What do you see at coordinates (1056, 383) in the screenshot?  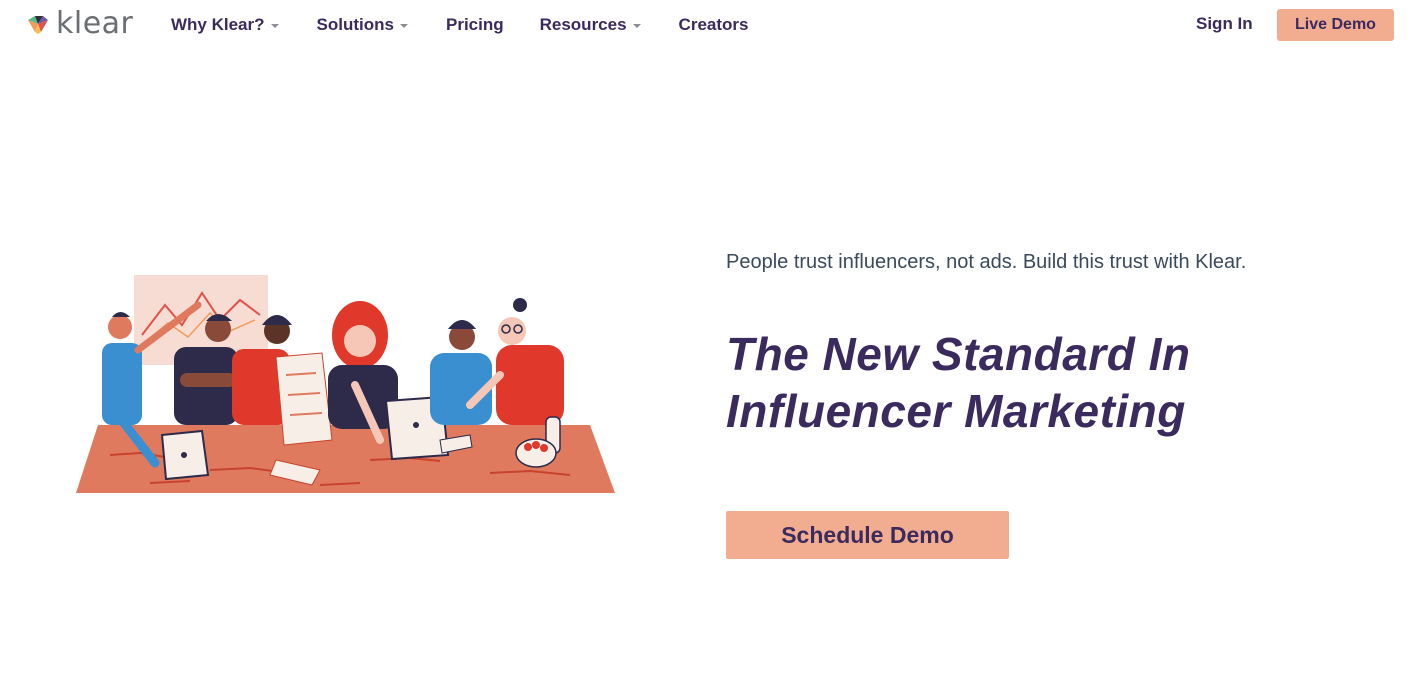 I see `hero-headline: The New Standard In Influencer Marketing` at bounding box center [1056, 383].